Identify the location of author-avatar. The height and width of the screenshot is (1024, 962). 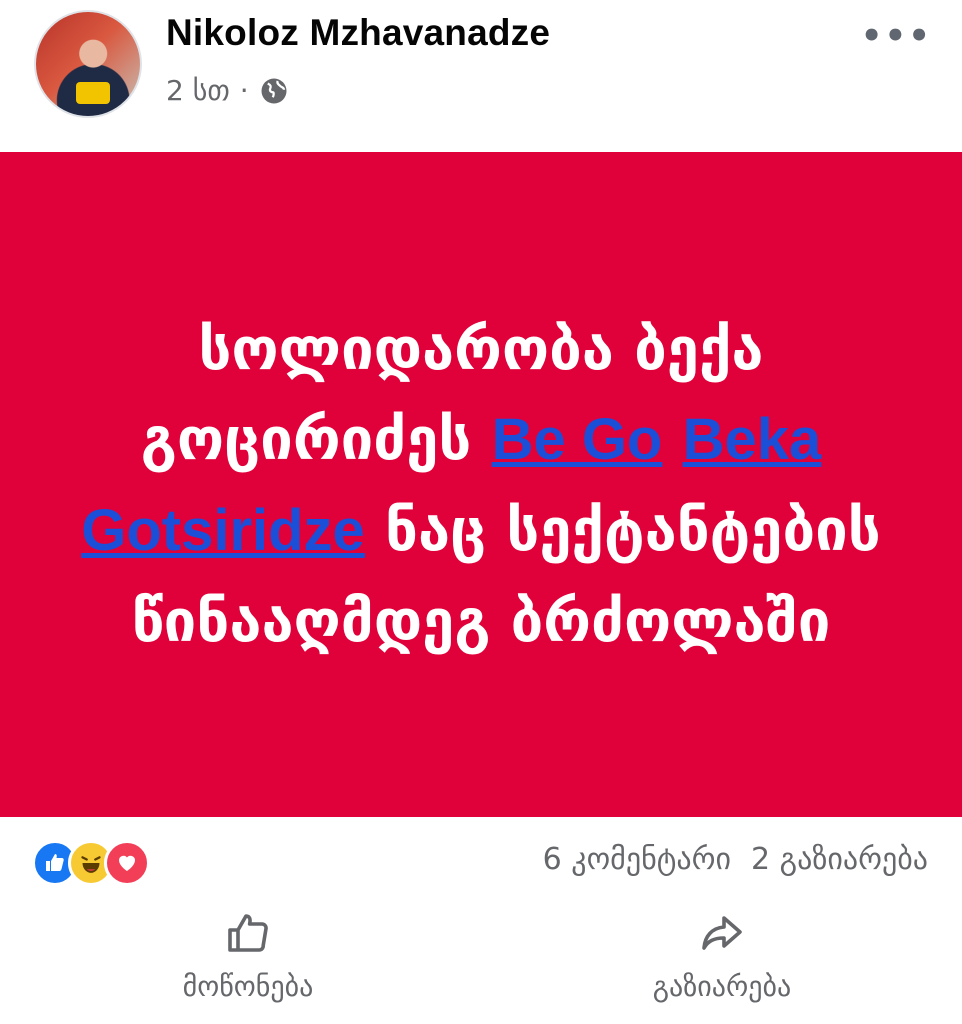
(88, 64).